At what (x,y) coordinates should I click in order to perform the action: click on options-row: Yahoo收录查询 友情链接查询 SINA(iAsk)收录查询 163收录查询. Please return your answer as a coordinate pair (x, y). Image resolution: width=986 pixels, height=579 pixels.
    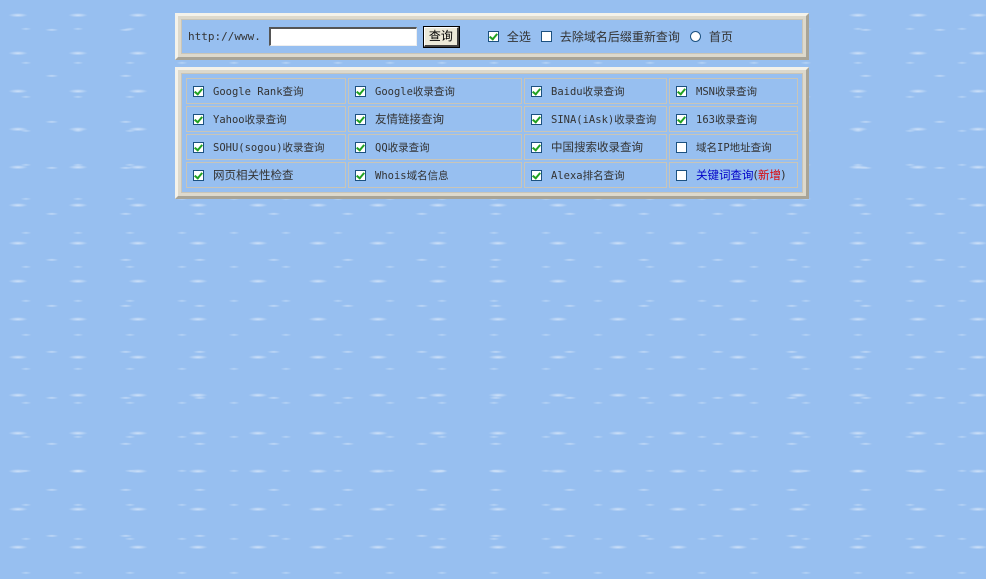
    Looking at the image, I should click on (492, 119).